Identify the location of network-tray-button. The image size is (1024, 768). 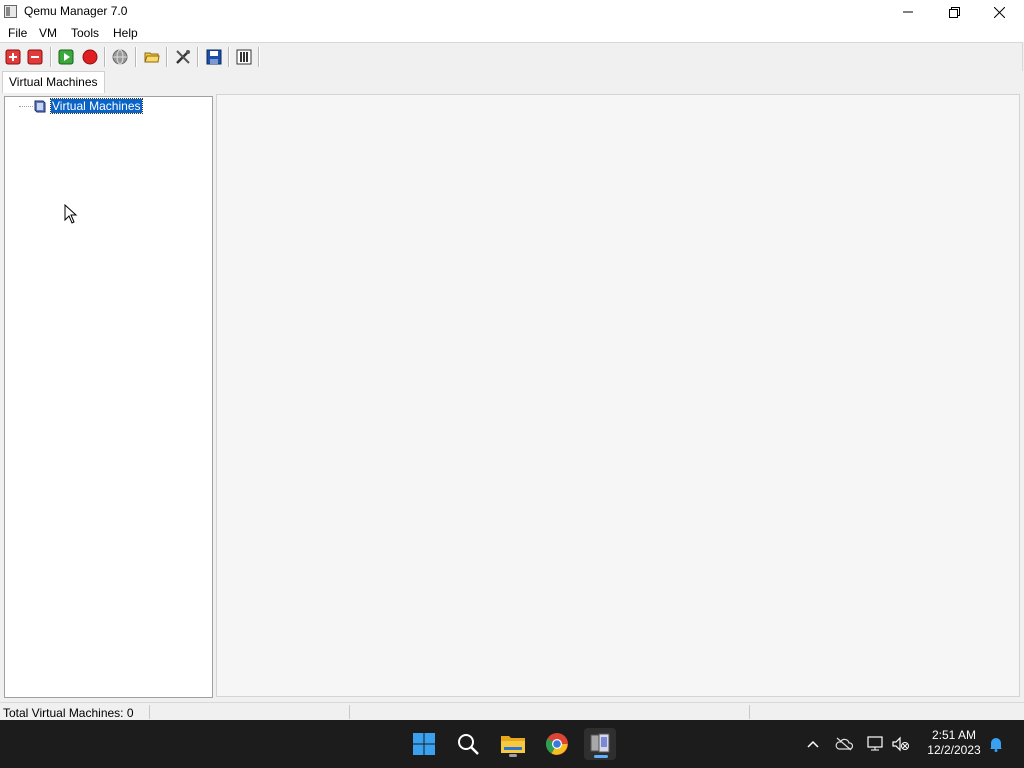
(876, 744).